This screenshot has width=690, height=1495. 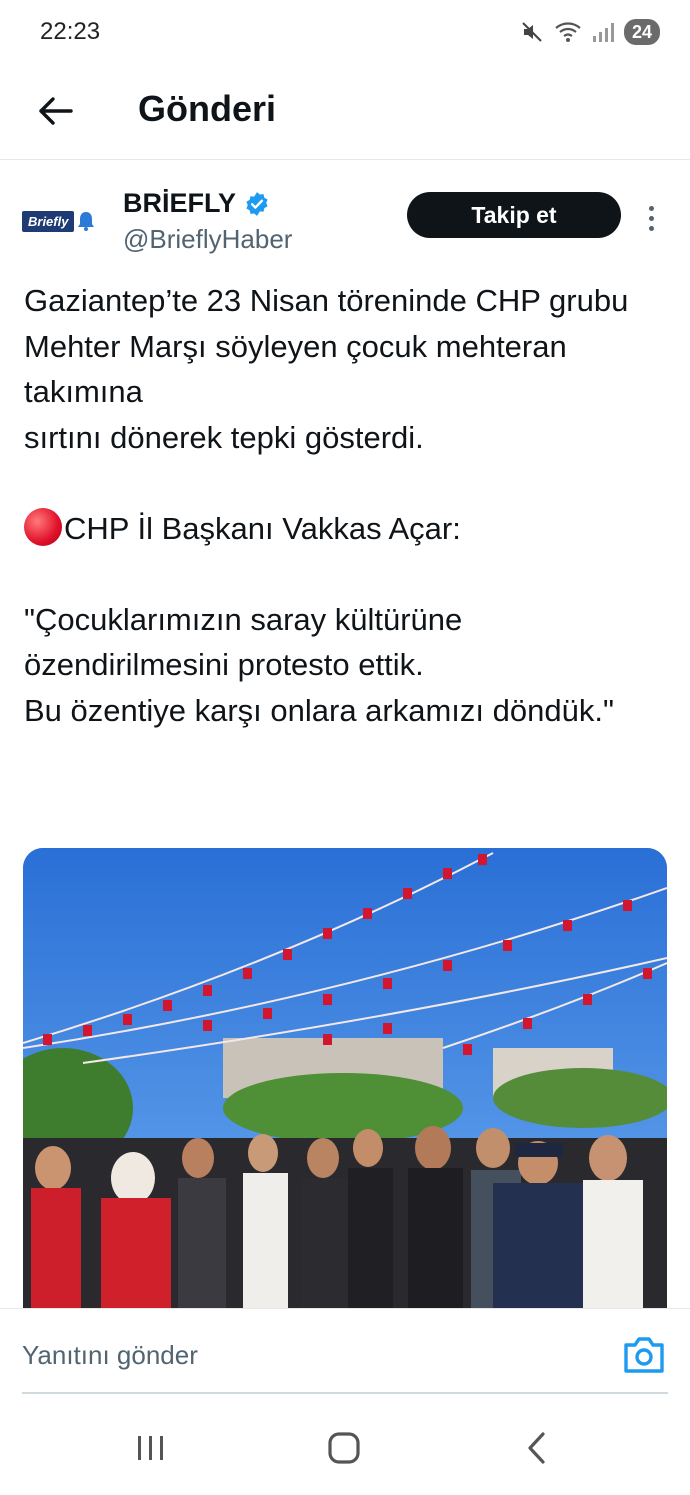 What do you see at coordinates (345, 112) in the screenshot?
I see `app-header: Gönderi` at bounding box center [345, 112].